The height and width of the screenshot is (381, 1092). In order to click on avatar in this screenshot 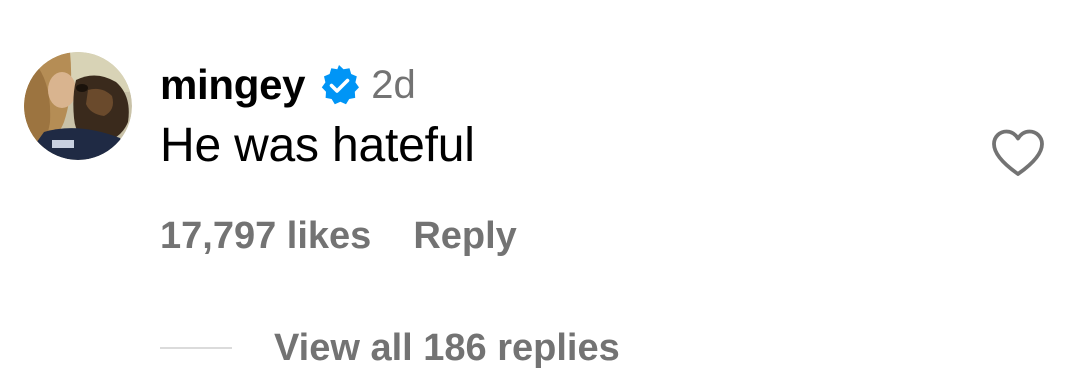, I will do `click(78, 106)`.